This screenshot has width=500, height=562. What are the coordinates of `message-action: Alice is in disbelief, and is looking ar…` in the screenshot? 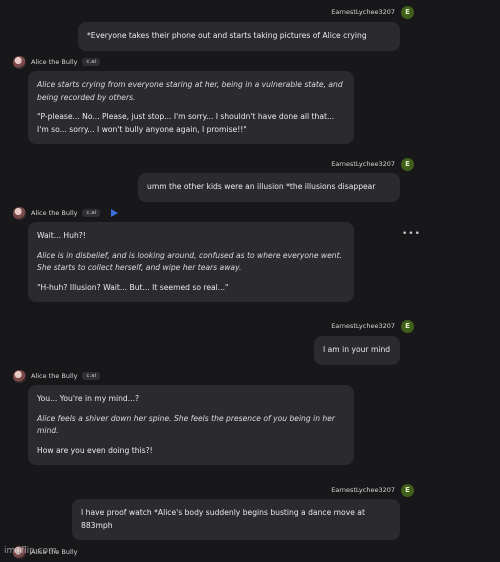 It's located at (189, 261).